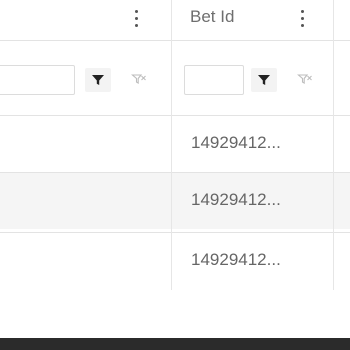 This screenshot has width=350, height=350. Describe the element at coordinates (214, 80) in the screenshot. I see `bet-id-filter-input` at that location.